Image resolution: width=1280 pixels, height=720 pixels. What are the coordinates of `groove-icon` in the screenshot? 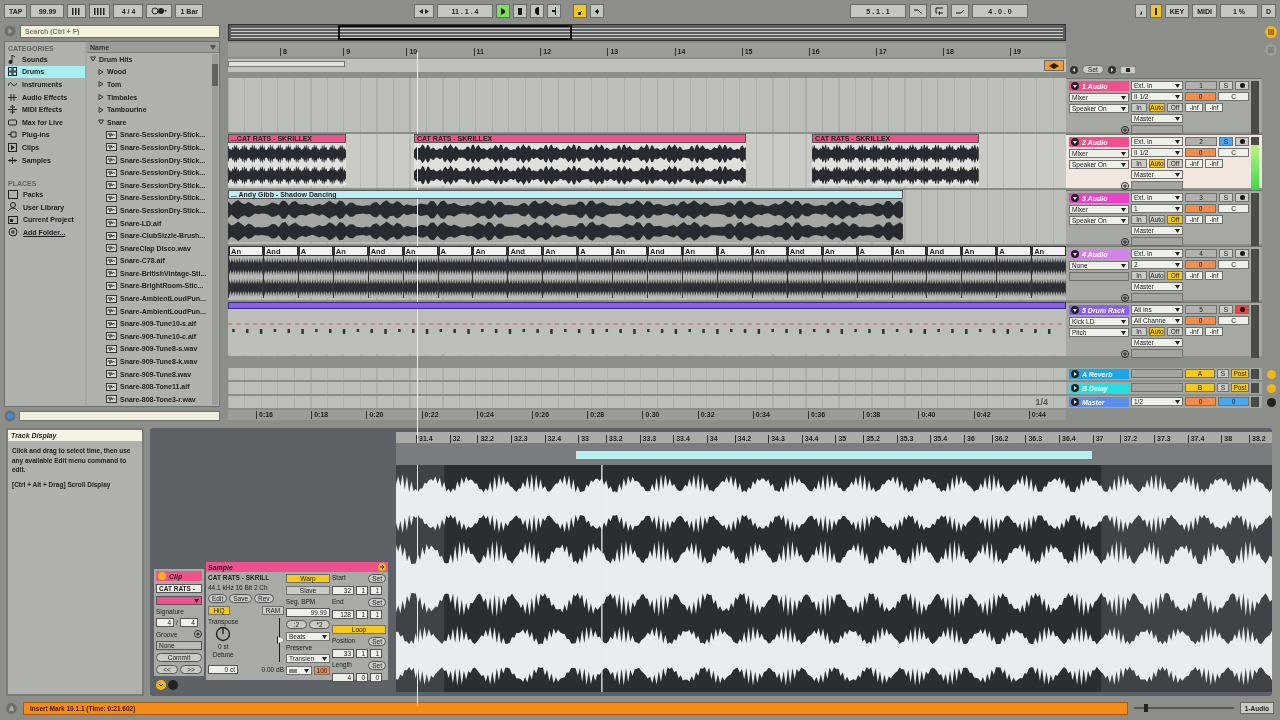 It's located at (198, 634).